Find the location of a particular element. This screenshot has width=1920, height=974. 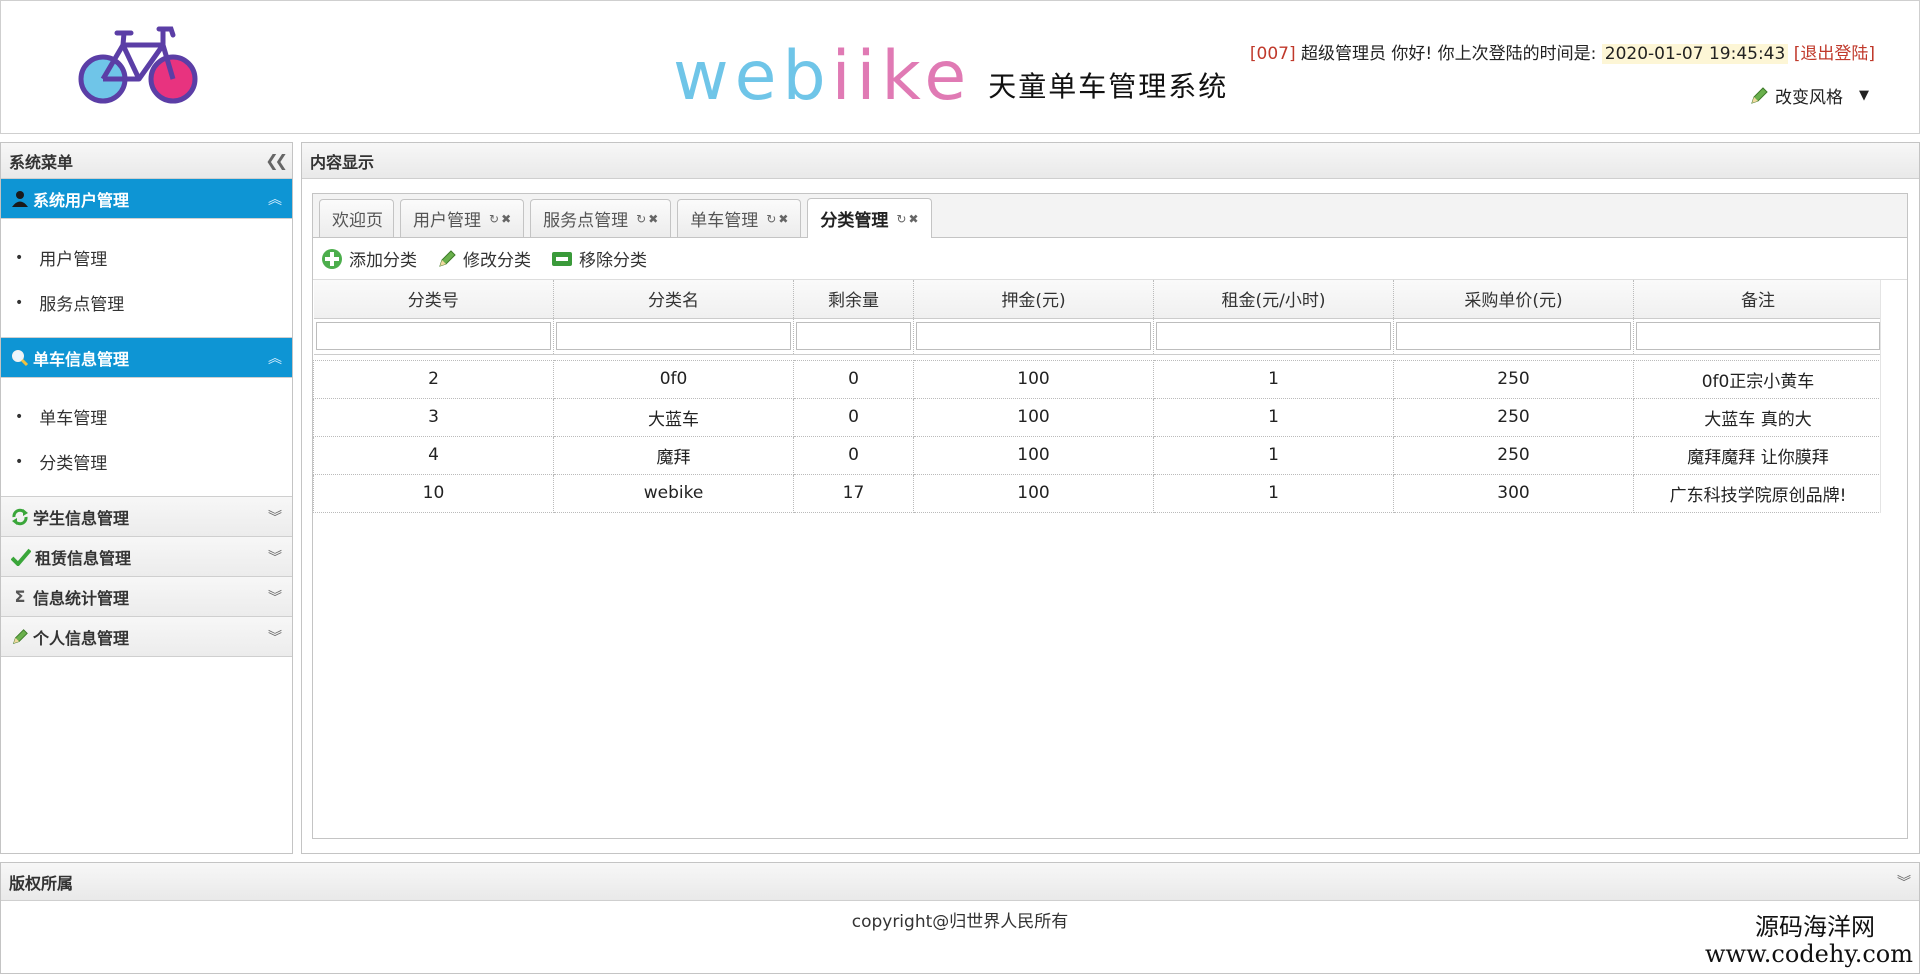

column-header-remark: 备注 is located at coordinates (1758, 299).